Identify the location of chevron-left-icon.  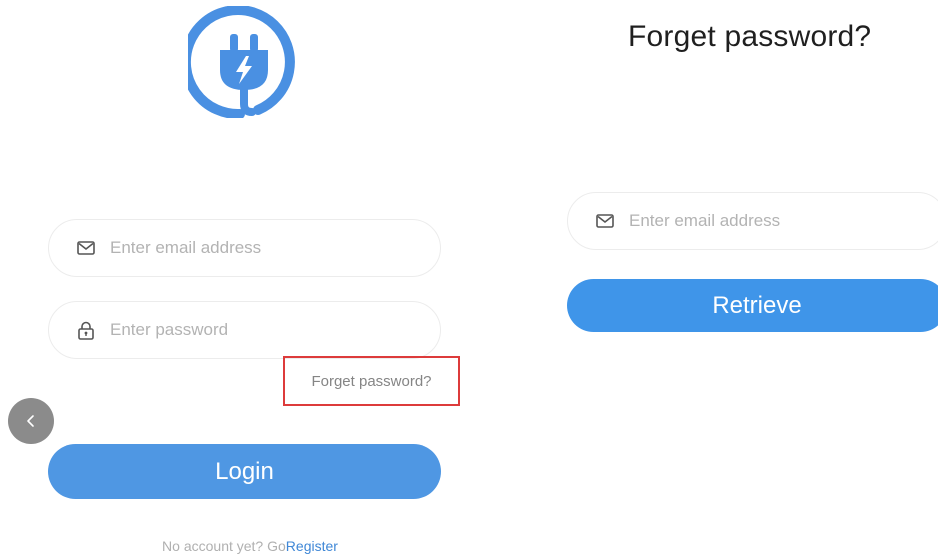
(30, 421).